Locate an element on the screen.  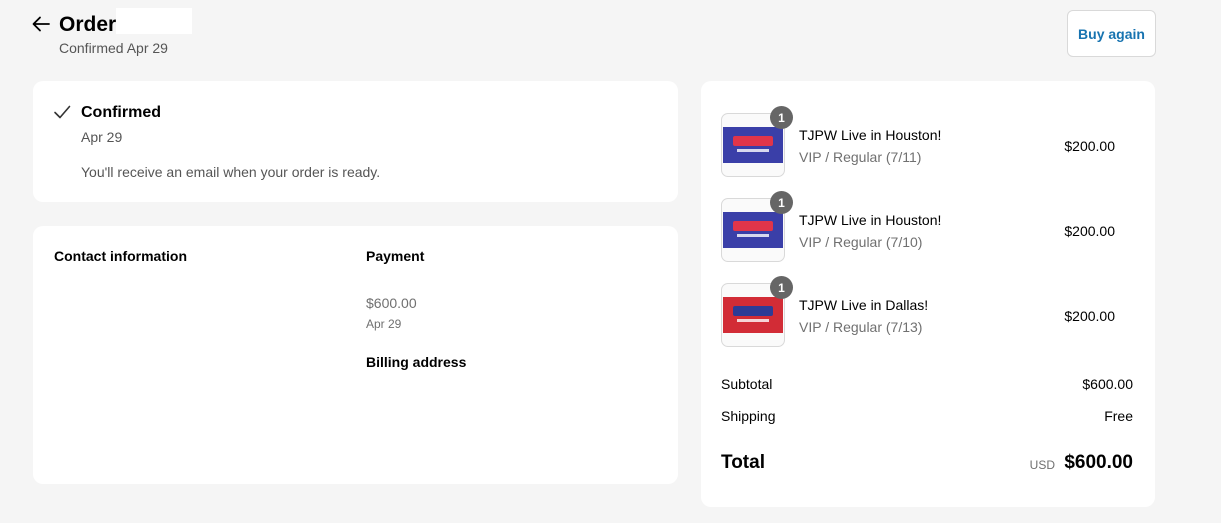
order-number-redaction is located at coordinates (154, 21).